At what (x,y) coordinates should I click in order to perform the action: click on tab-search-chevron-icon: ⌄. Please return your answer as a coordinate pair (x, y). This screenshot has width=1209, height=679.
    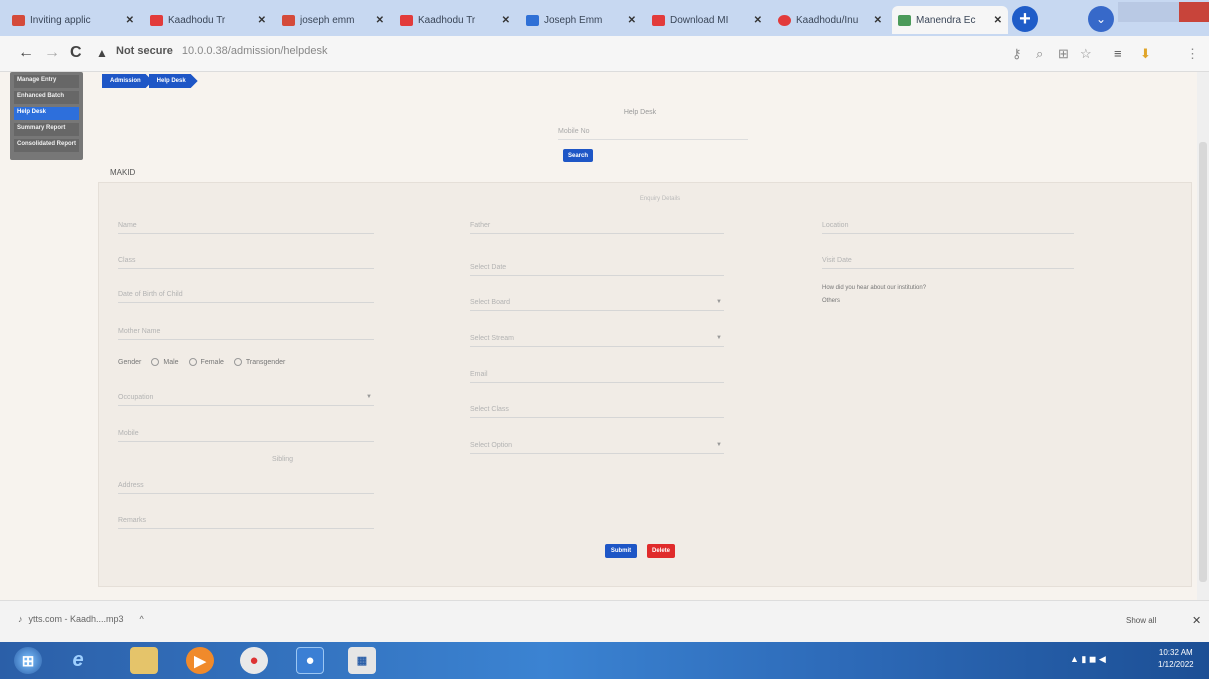
    Looking at the image, I should click on (1101, 19).